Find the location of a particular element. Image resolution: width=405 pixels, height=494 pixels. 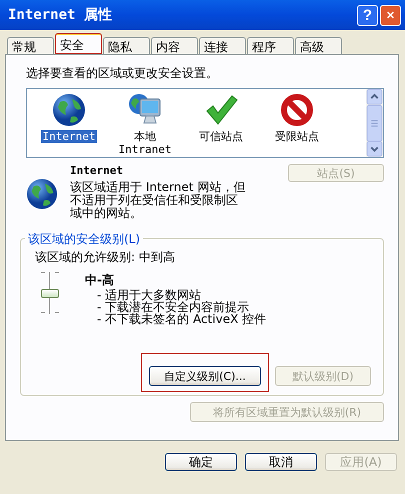

instruction-text: 选择要查看的区域或更改安全设置。 is located at coordinates (122, 73).